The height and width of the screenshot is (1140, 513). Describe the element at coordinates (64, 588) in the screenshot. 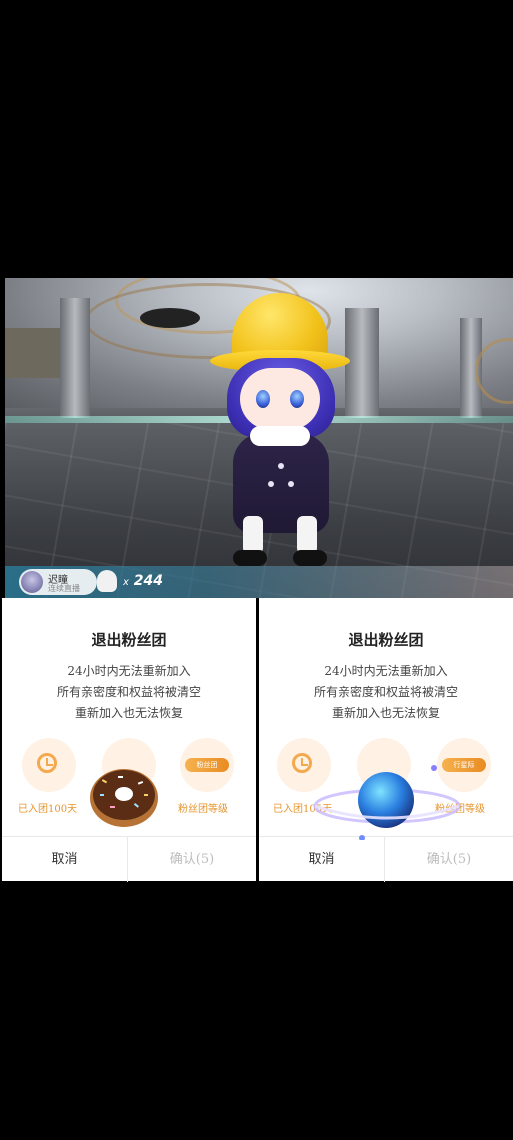

I see `anchor-status: 连续直播` at that location.